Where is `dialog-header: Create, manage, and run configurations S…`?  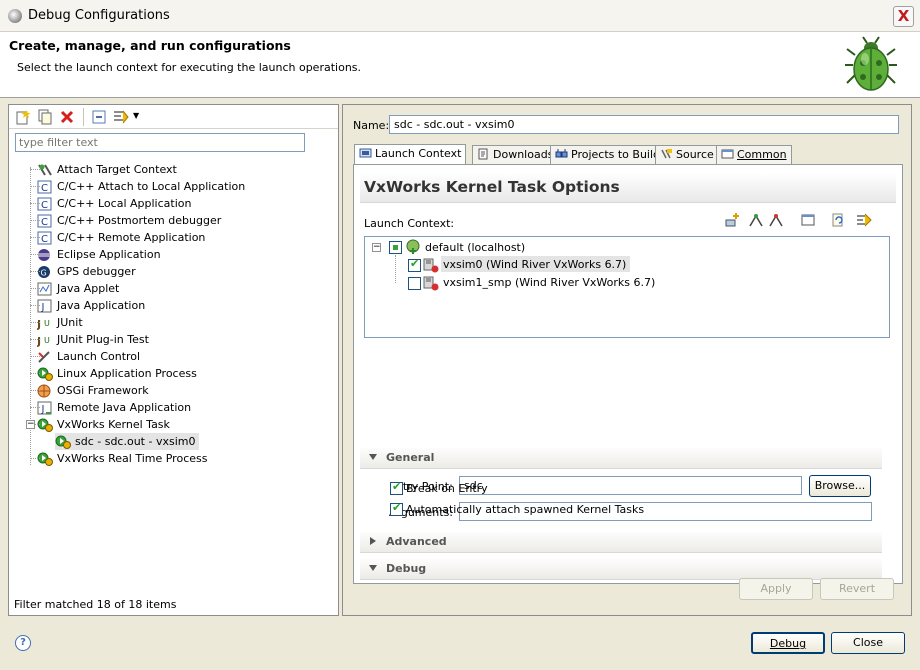 dialog-header: Create, manage, and run configurations S… is located at coordinates (460, 65).